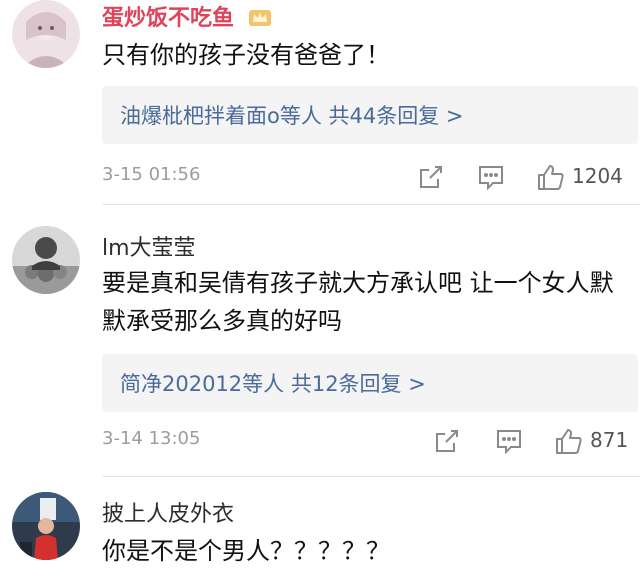 This screenshot has height=583, width=640. What do you see at coordinates (367, 441) in the screenshot?
I see `comment-meta: 3-14 13:05 871` at bounding box center [367, 441].